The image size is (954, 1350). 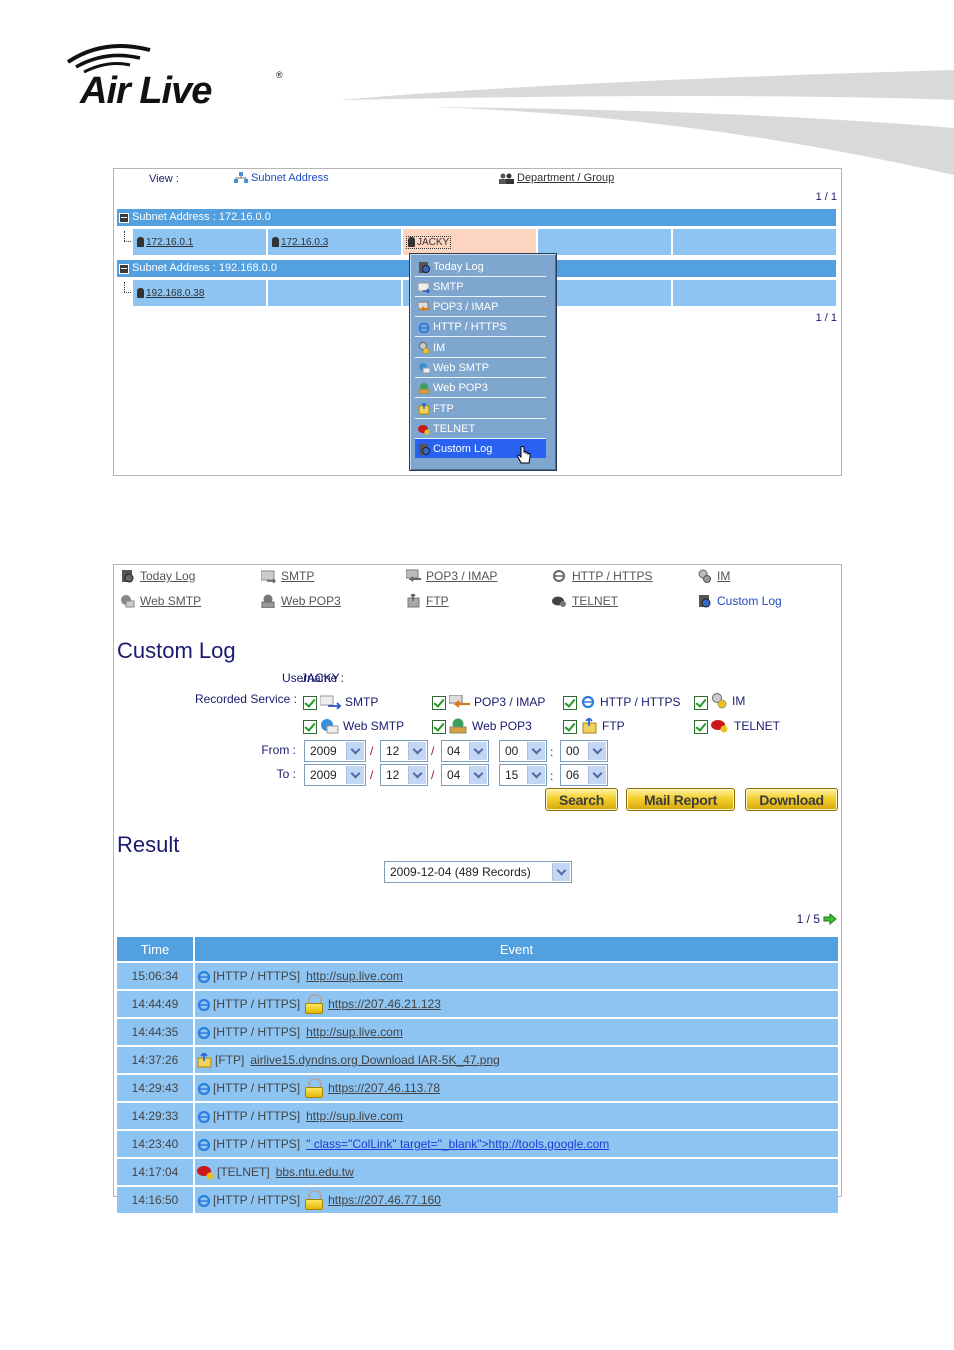 What do you see at coordinates (469, 242) in the screenshot?
I see `host-cell-selected: JACKY` at bounding box center [469, 242].